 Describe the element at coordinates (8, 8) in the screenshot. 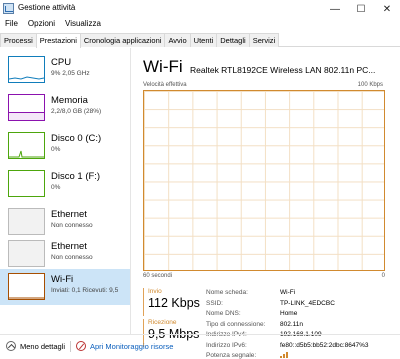

I see `task-manager-icon` at that location.